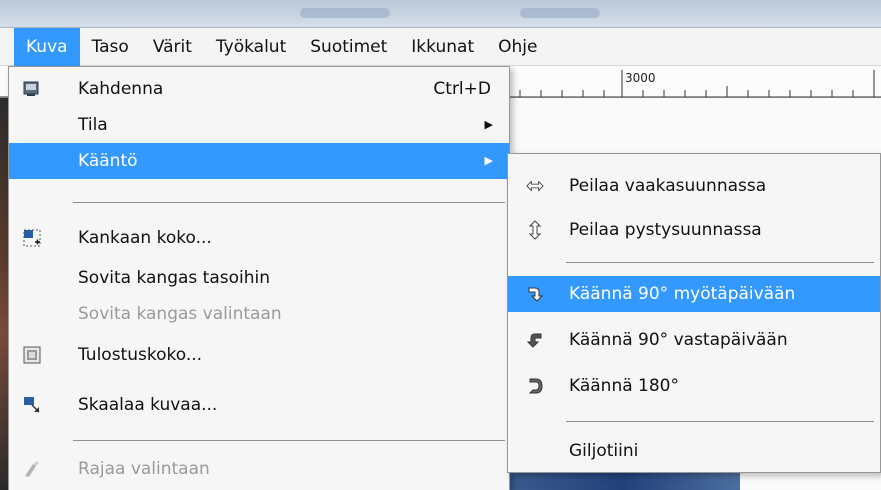 The height and width of the screenshot is (490, 881). I want to click on flip-vertical-label: Peilaa pystysuunnassa, so click(665, 230).